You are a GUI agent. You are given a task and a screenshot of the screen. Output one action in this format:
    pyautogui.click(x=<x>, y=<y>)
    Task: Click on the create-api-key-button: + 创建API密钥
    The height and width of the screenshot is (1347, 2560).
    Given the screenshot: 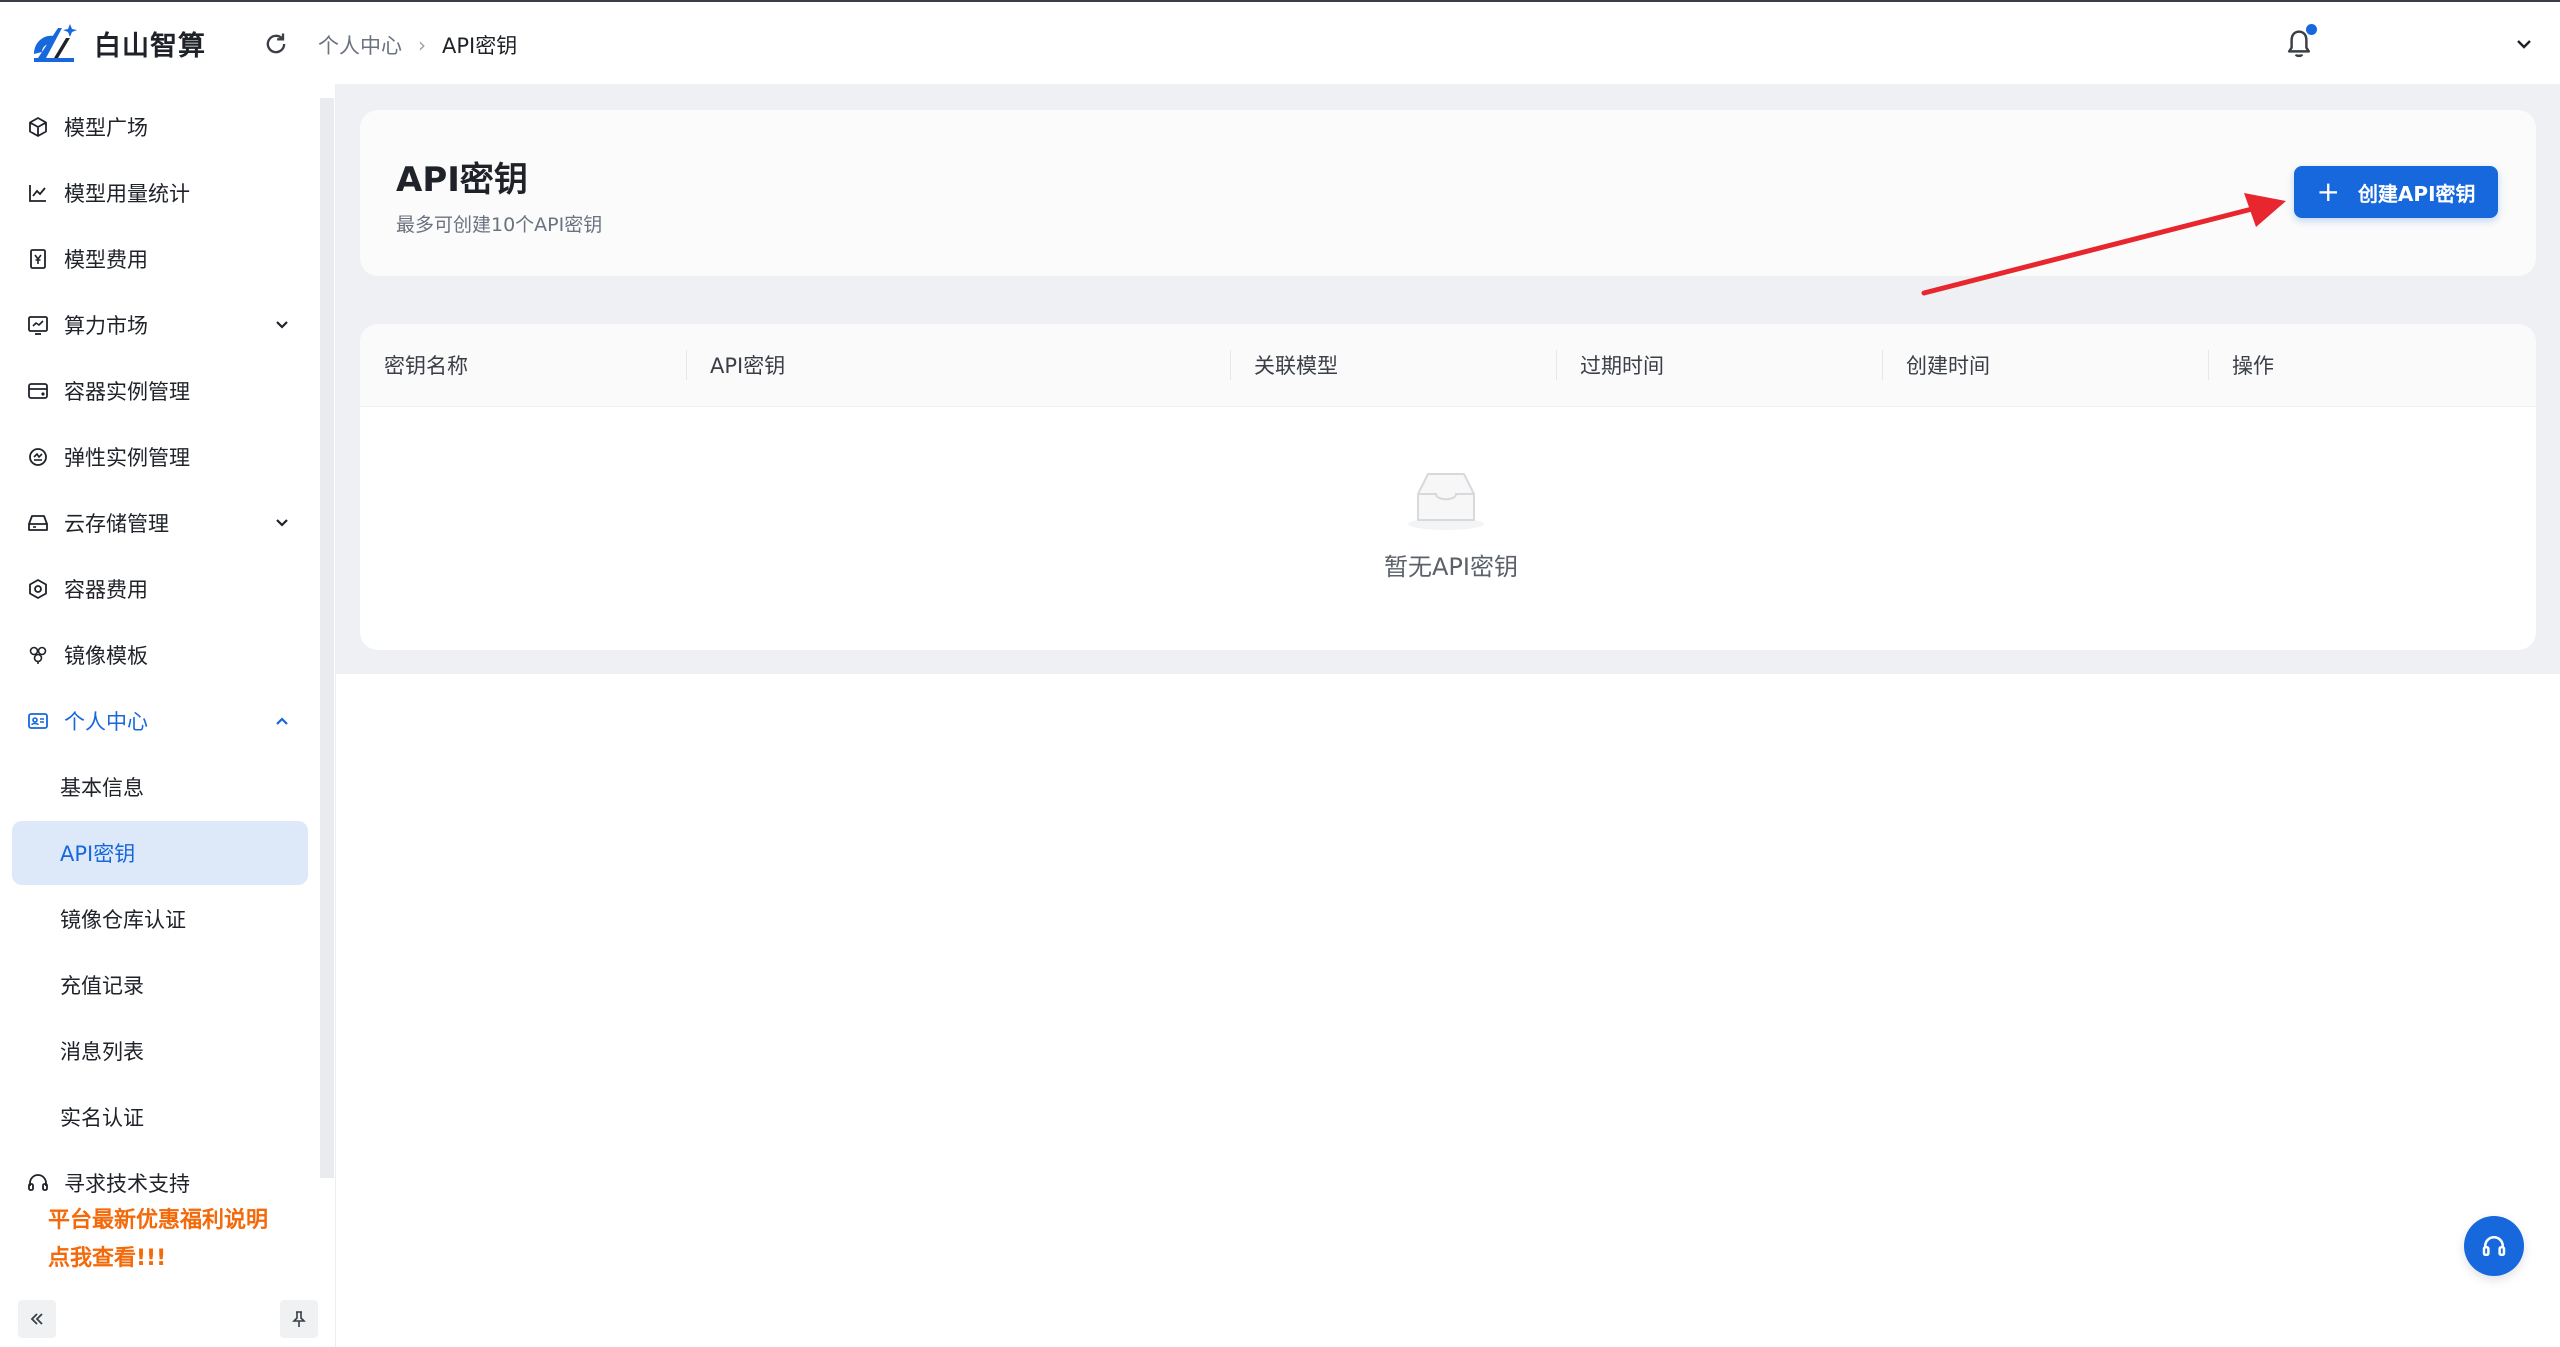 What is the action you would take?
    pyautogui.click(x=2396, y=192)
    